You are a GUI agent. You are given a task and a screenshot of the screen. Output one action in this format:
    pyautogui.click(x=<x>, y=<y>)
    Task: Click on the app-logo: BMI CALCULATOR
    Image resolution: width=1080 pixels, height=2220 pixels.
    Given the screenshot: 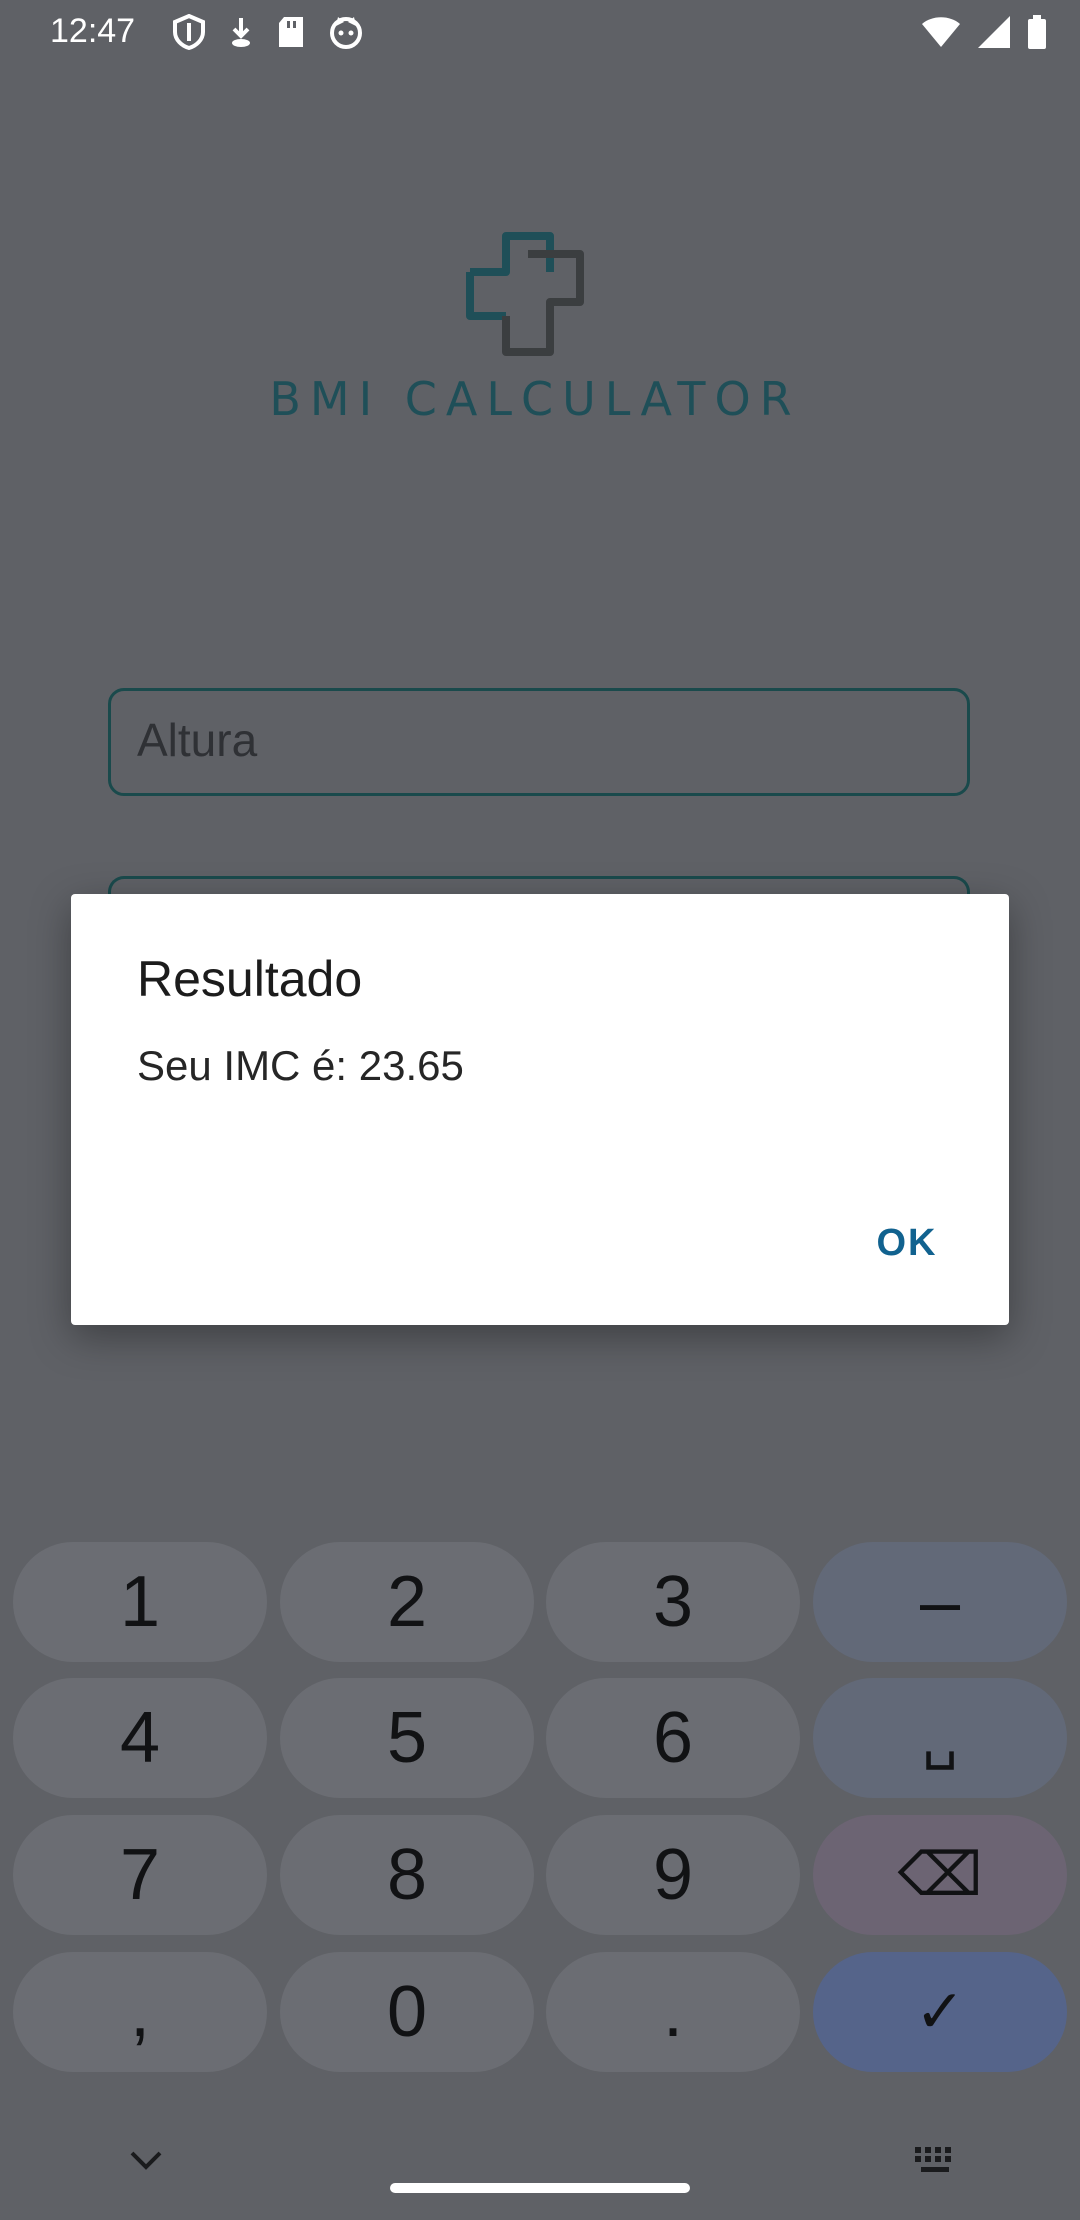 What is the action you would take?
    pyautogui.click(x=535, y=327)
    